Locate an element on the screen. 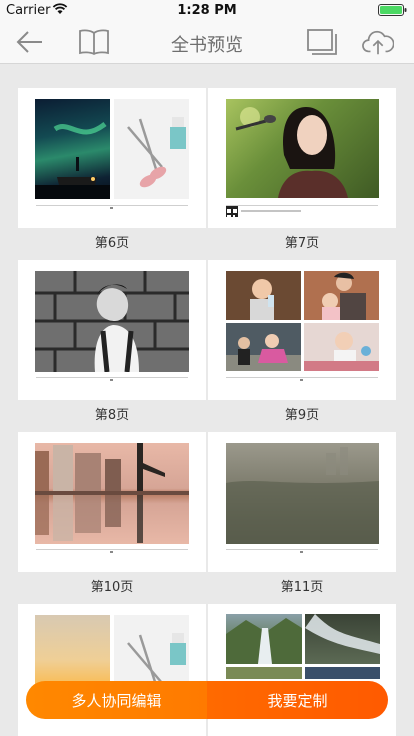 The width and height of the screenshot is (414, 736). status-time: 1:28 PM is located at coordinates (207, 10).